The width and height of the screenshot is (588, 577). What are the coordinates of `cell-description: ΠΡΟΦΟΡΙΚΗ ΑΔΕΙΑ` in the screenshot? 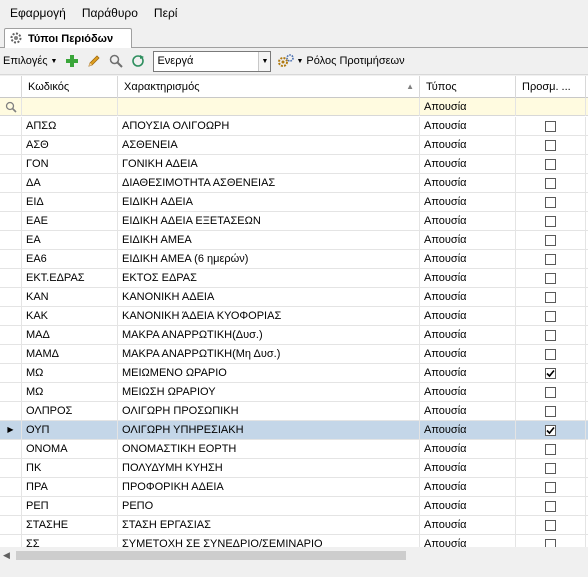 It's located at (269, 487).